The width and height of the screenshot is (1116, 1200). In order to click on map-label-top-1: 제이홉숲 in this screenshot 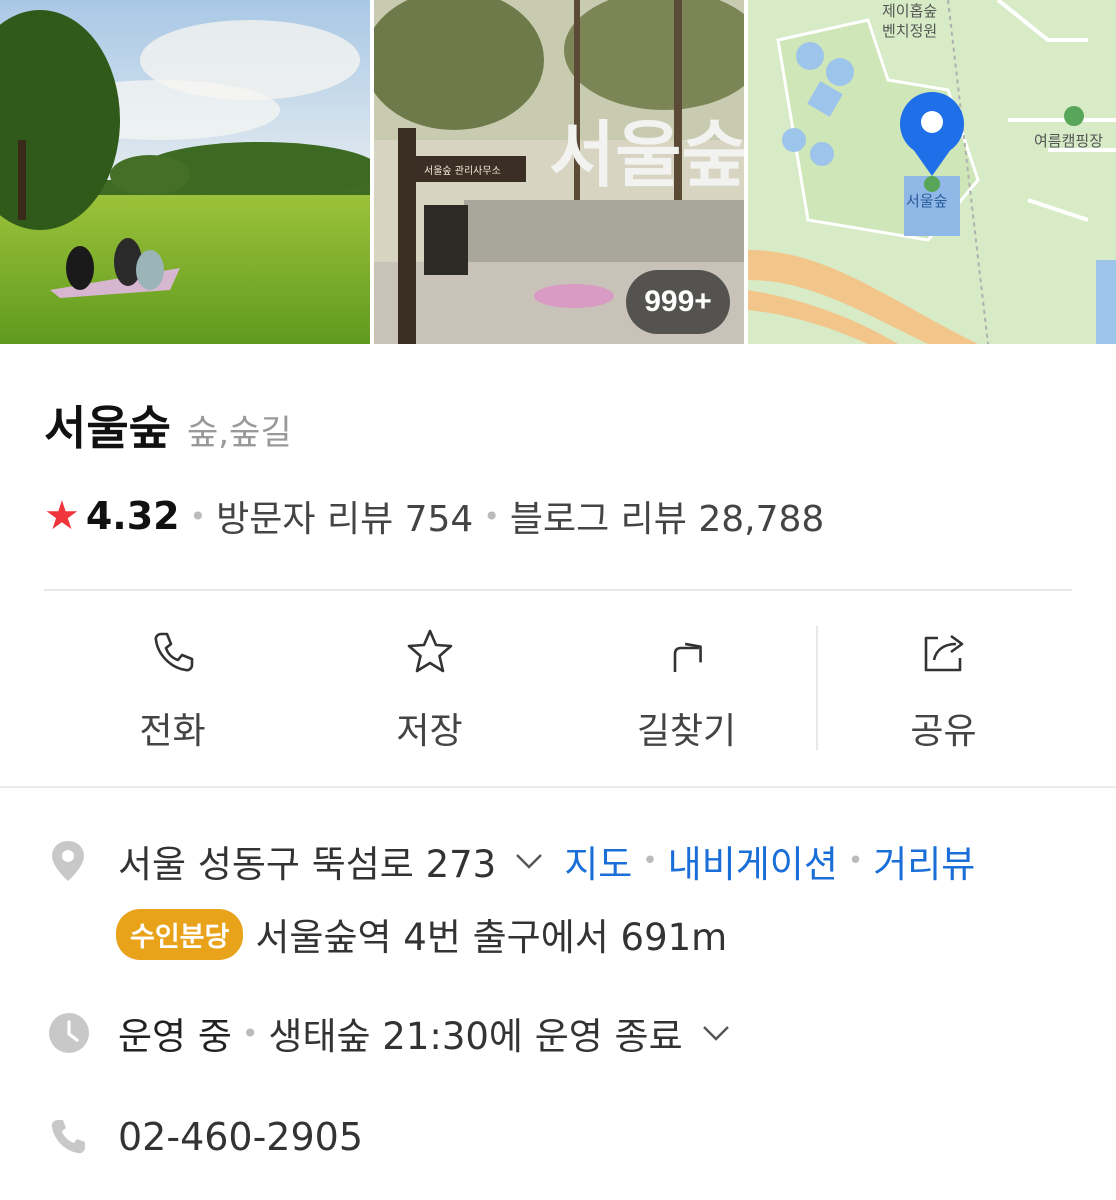, I will do `click(909, 11)`.